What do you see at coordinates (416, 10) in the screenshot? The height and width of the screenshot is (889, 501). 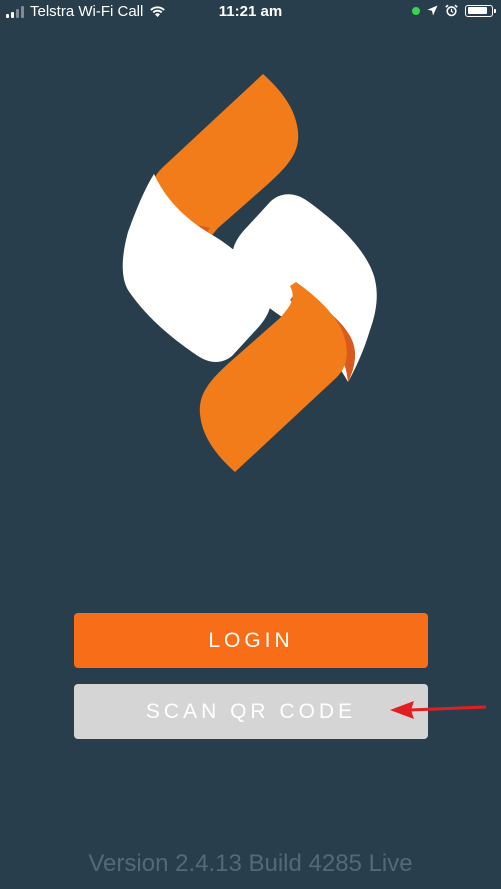 I see `active-call-dot-icon` at bounding box center [416, 10].